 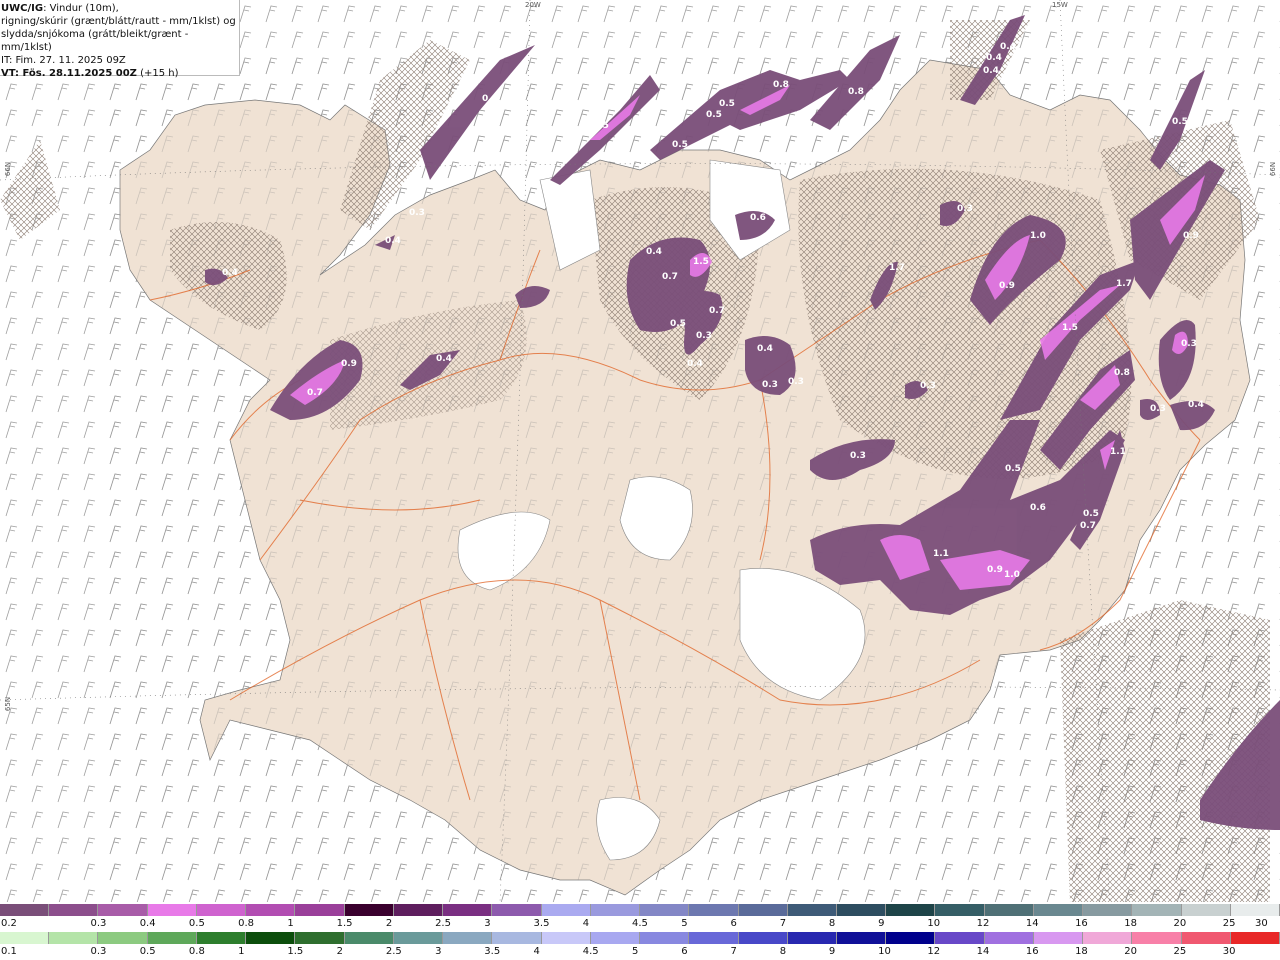 I want to click on precip-value-label: 0.8, so click(x=1122, y=373).